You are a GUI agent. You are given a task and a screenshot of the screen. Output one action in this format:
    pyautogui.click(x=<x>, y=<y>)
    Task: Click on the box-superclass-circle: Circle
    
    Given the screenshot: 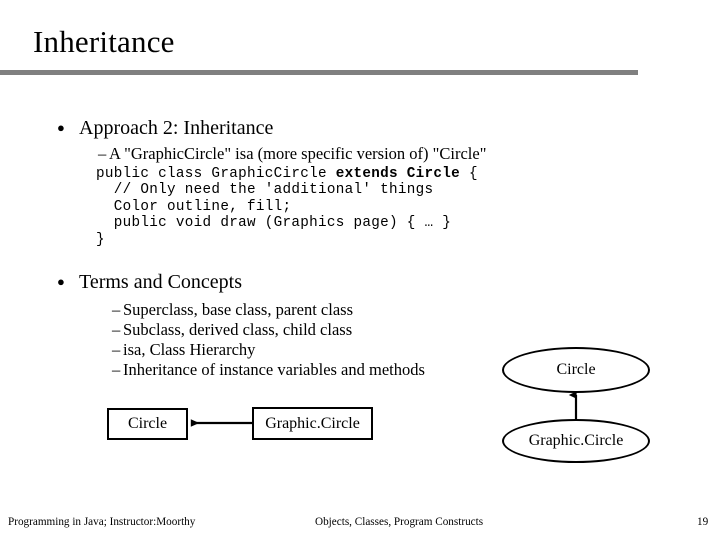 What is the action you would take?
    pyautogui.click(x=147, y=424)
    